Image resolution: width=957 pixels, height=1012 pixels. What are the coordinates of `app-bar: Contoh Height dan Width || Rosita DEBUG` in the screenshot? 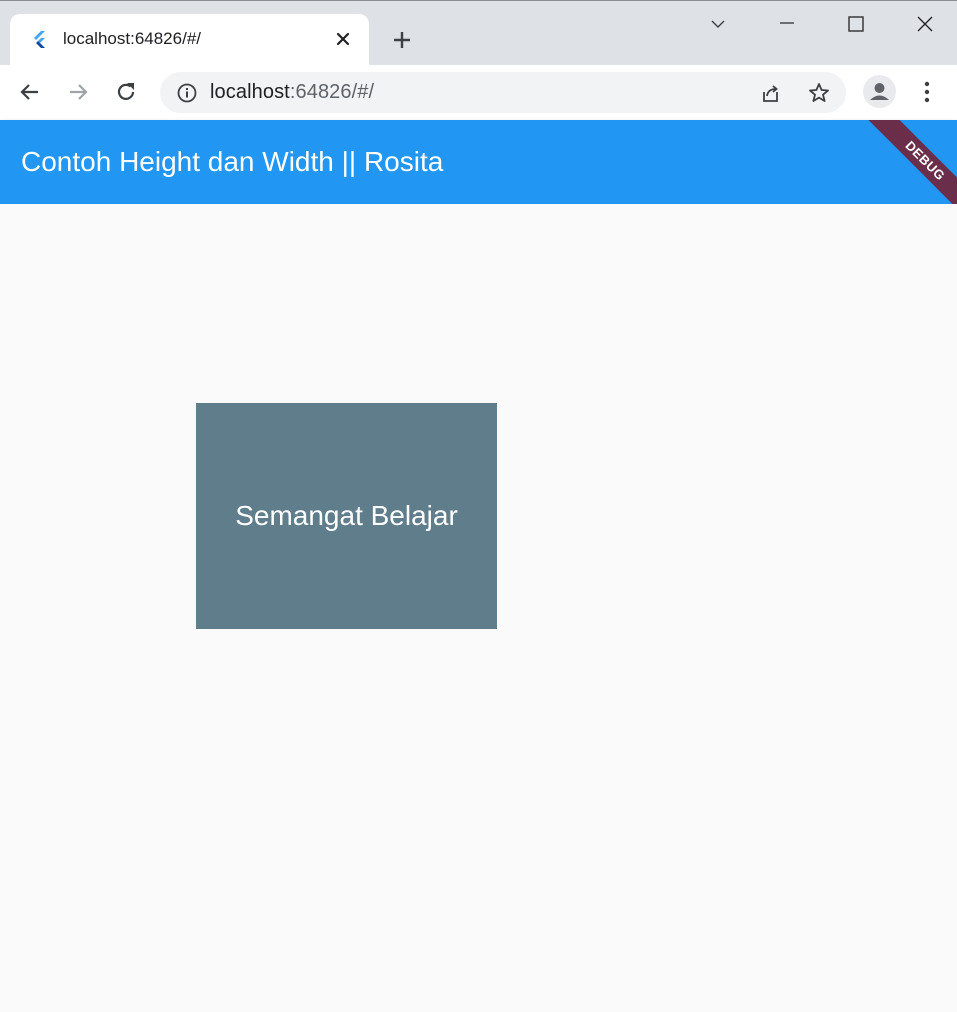 It's located at (478, 162).